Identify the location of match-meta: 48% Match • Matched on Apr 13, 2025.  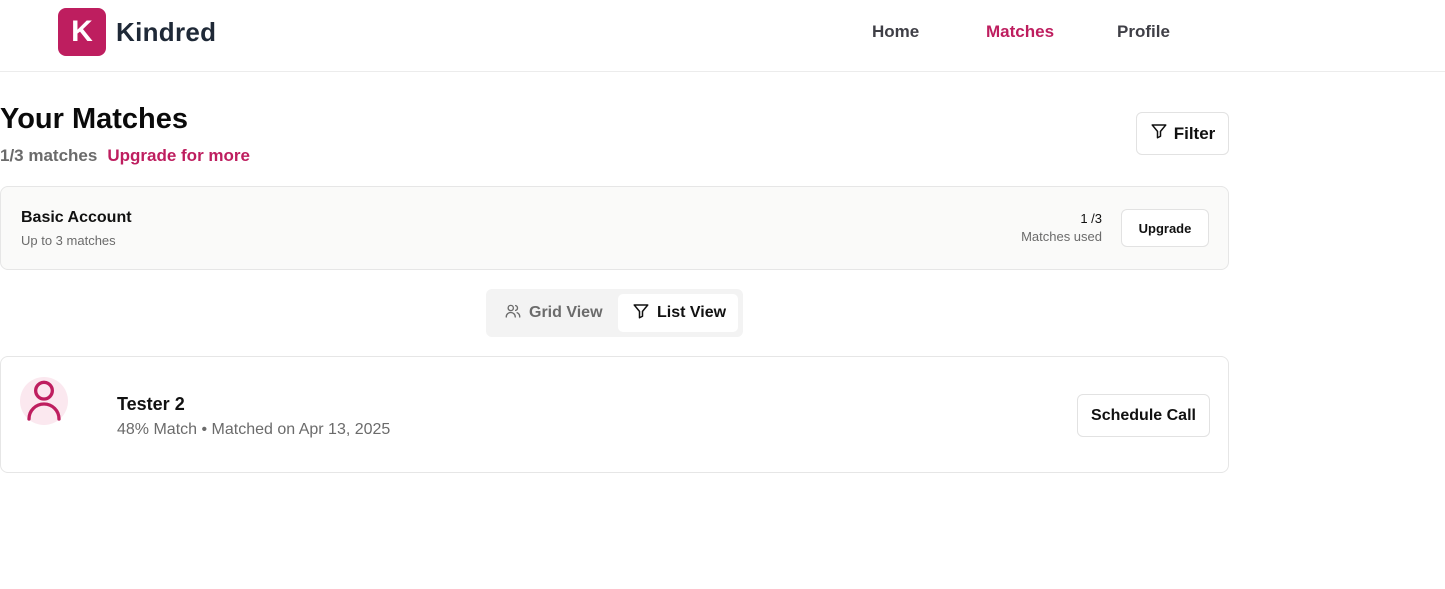
(254, 429).